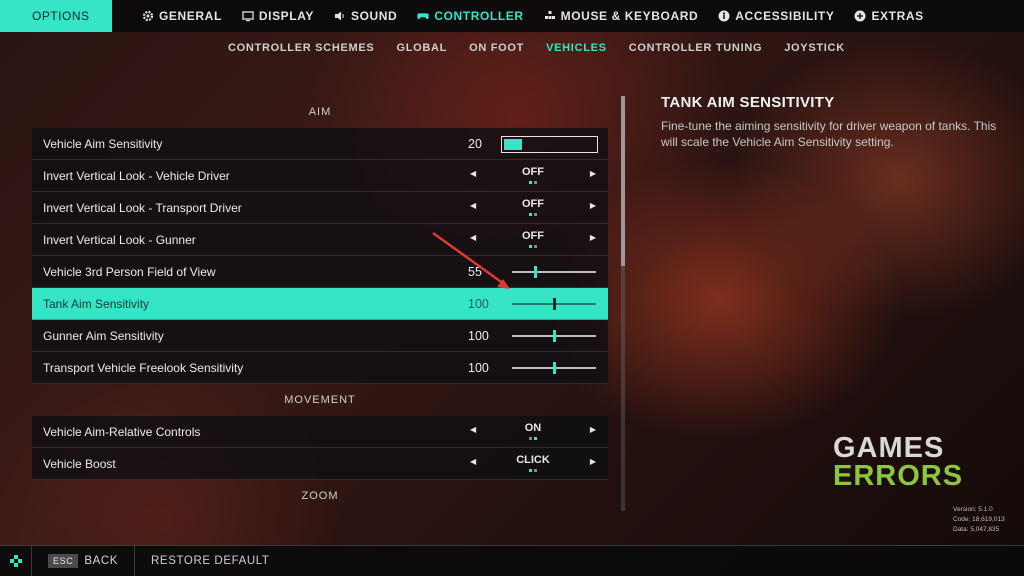  Describe the element at coordinates (748, 102) in the screenshot. I see `description-title: TANK AIM SENSITIVITY` at that location.